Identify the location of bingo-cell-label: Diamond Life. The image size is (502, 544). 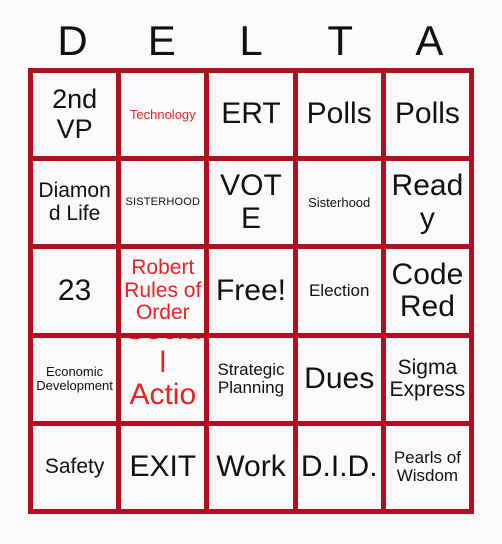
(74, 202).